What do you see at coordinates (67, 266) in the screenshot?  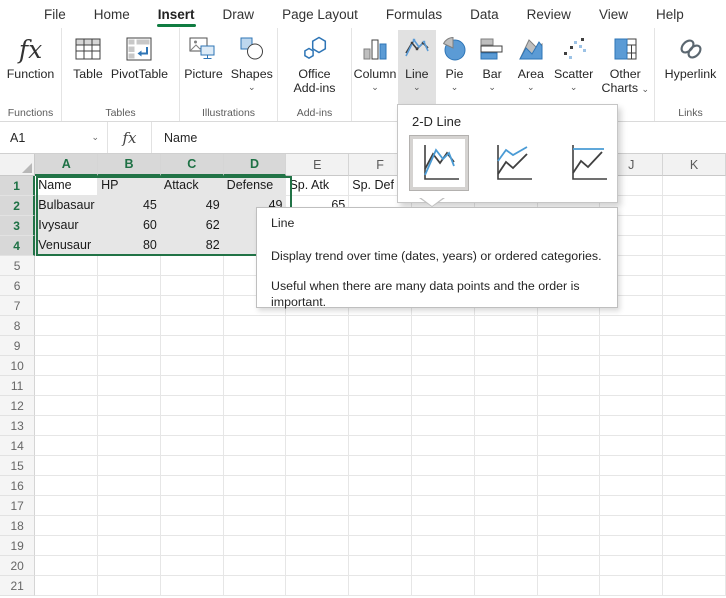 I see `cell-A5` at bounding box center [67, 266].